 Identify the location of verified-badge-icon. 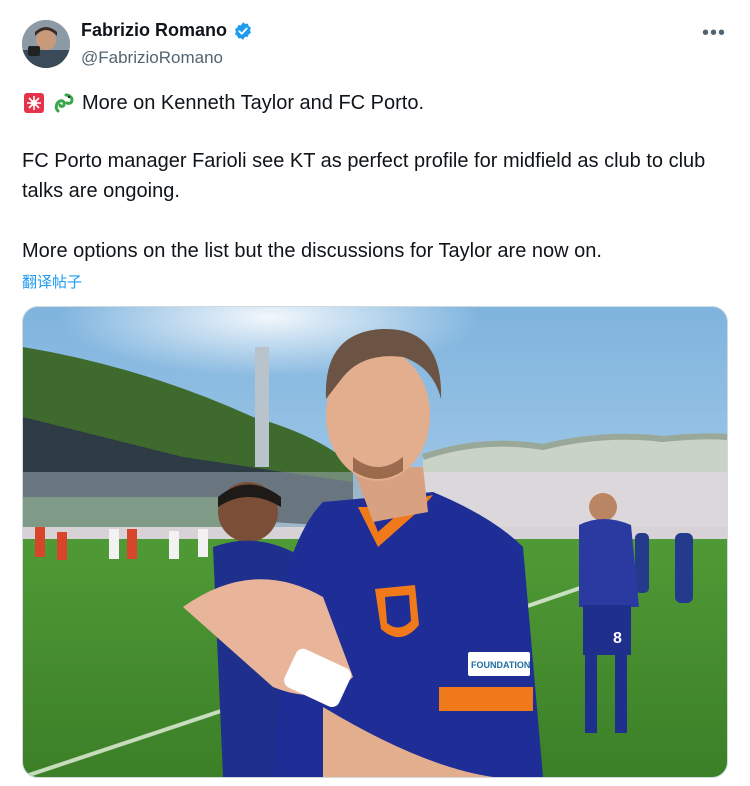
(243, 31).